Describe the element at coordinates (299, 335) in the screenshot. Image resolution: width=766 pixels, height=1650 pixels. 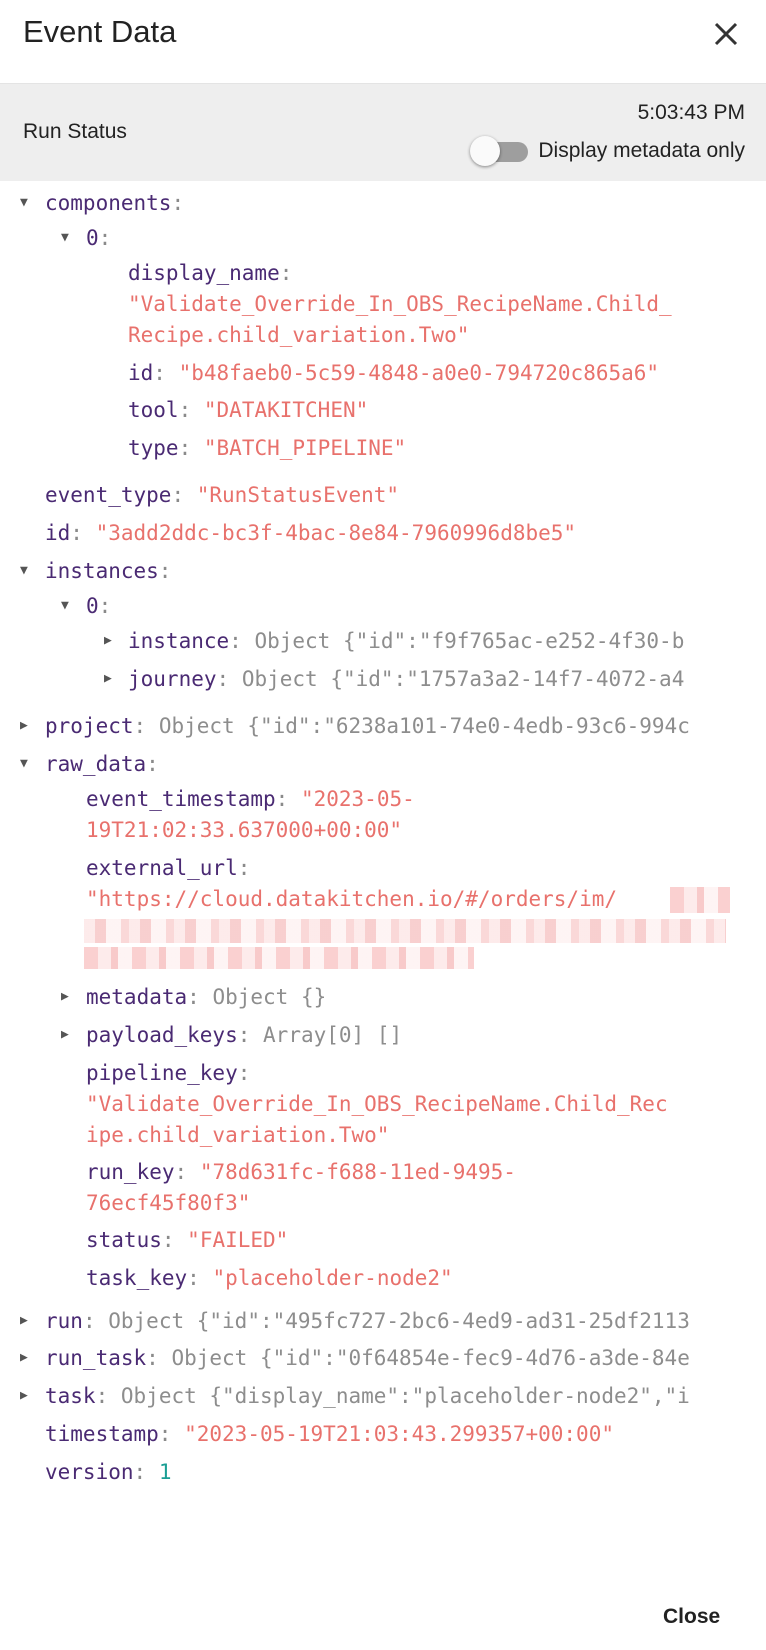
I see `tree-value-display-name-2: Recipe.child_variation.Two"` at that location.